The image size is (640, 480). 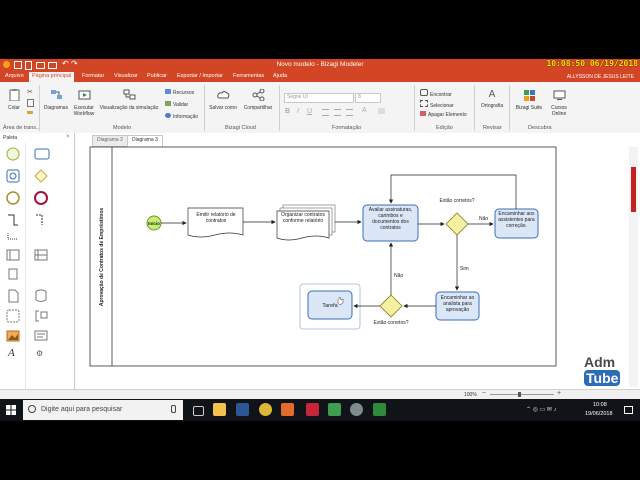 I want to click on microphone-icon, so click(x=173, y=409).